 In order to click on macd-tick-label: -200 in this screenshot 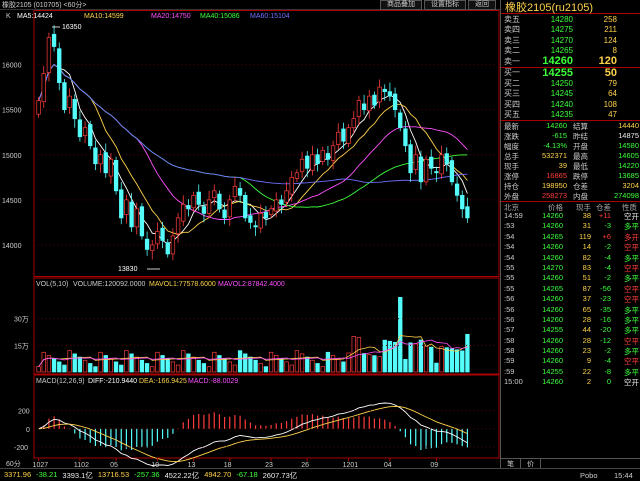, I will do `click(21, 448)`.